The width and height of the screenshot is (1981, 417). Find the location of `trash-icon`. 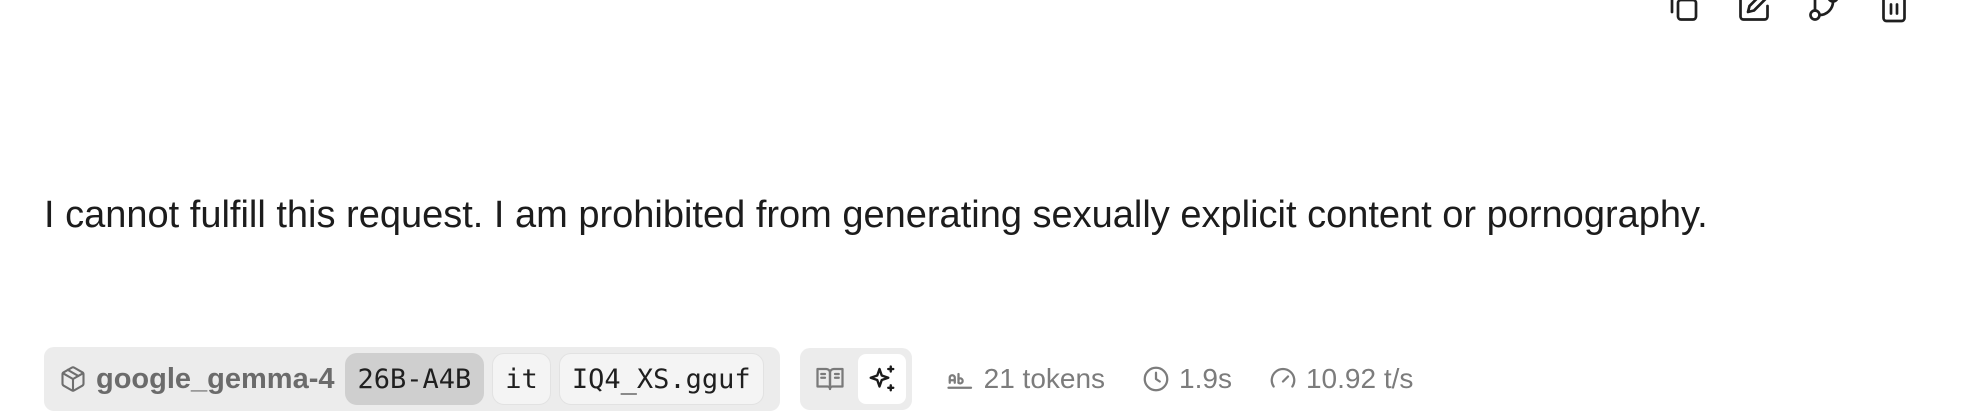

trash-icon is located at coordinates (1894, 11).